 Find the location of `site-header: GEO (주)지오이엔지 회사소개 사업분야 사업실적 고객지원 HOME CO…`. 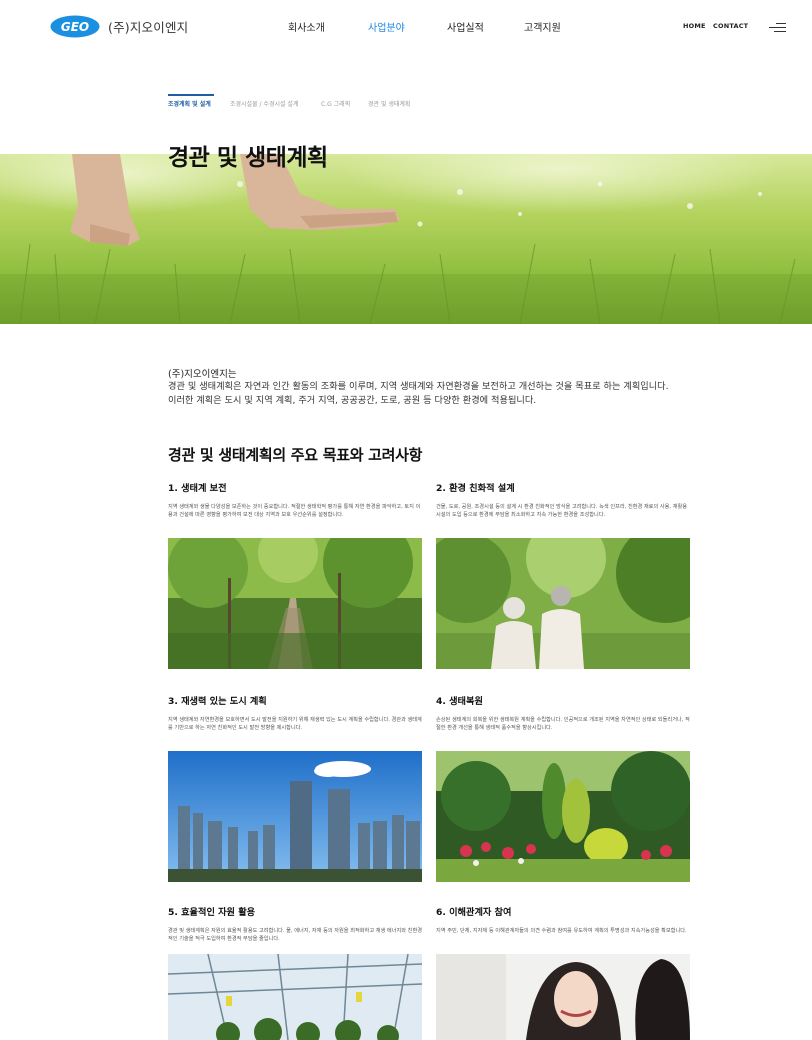

site-header: GEO (주)지오이엔지 회사소개 사업분야 사업실적 고객지원 HOME CO… is located at coordinates (406, 27).